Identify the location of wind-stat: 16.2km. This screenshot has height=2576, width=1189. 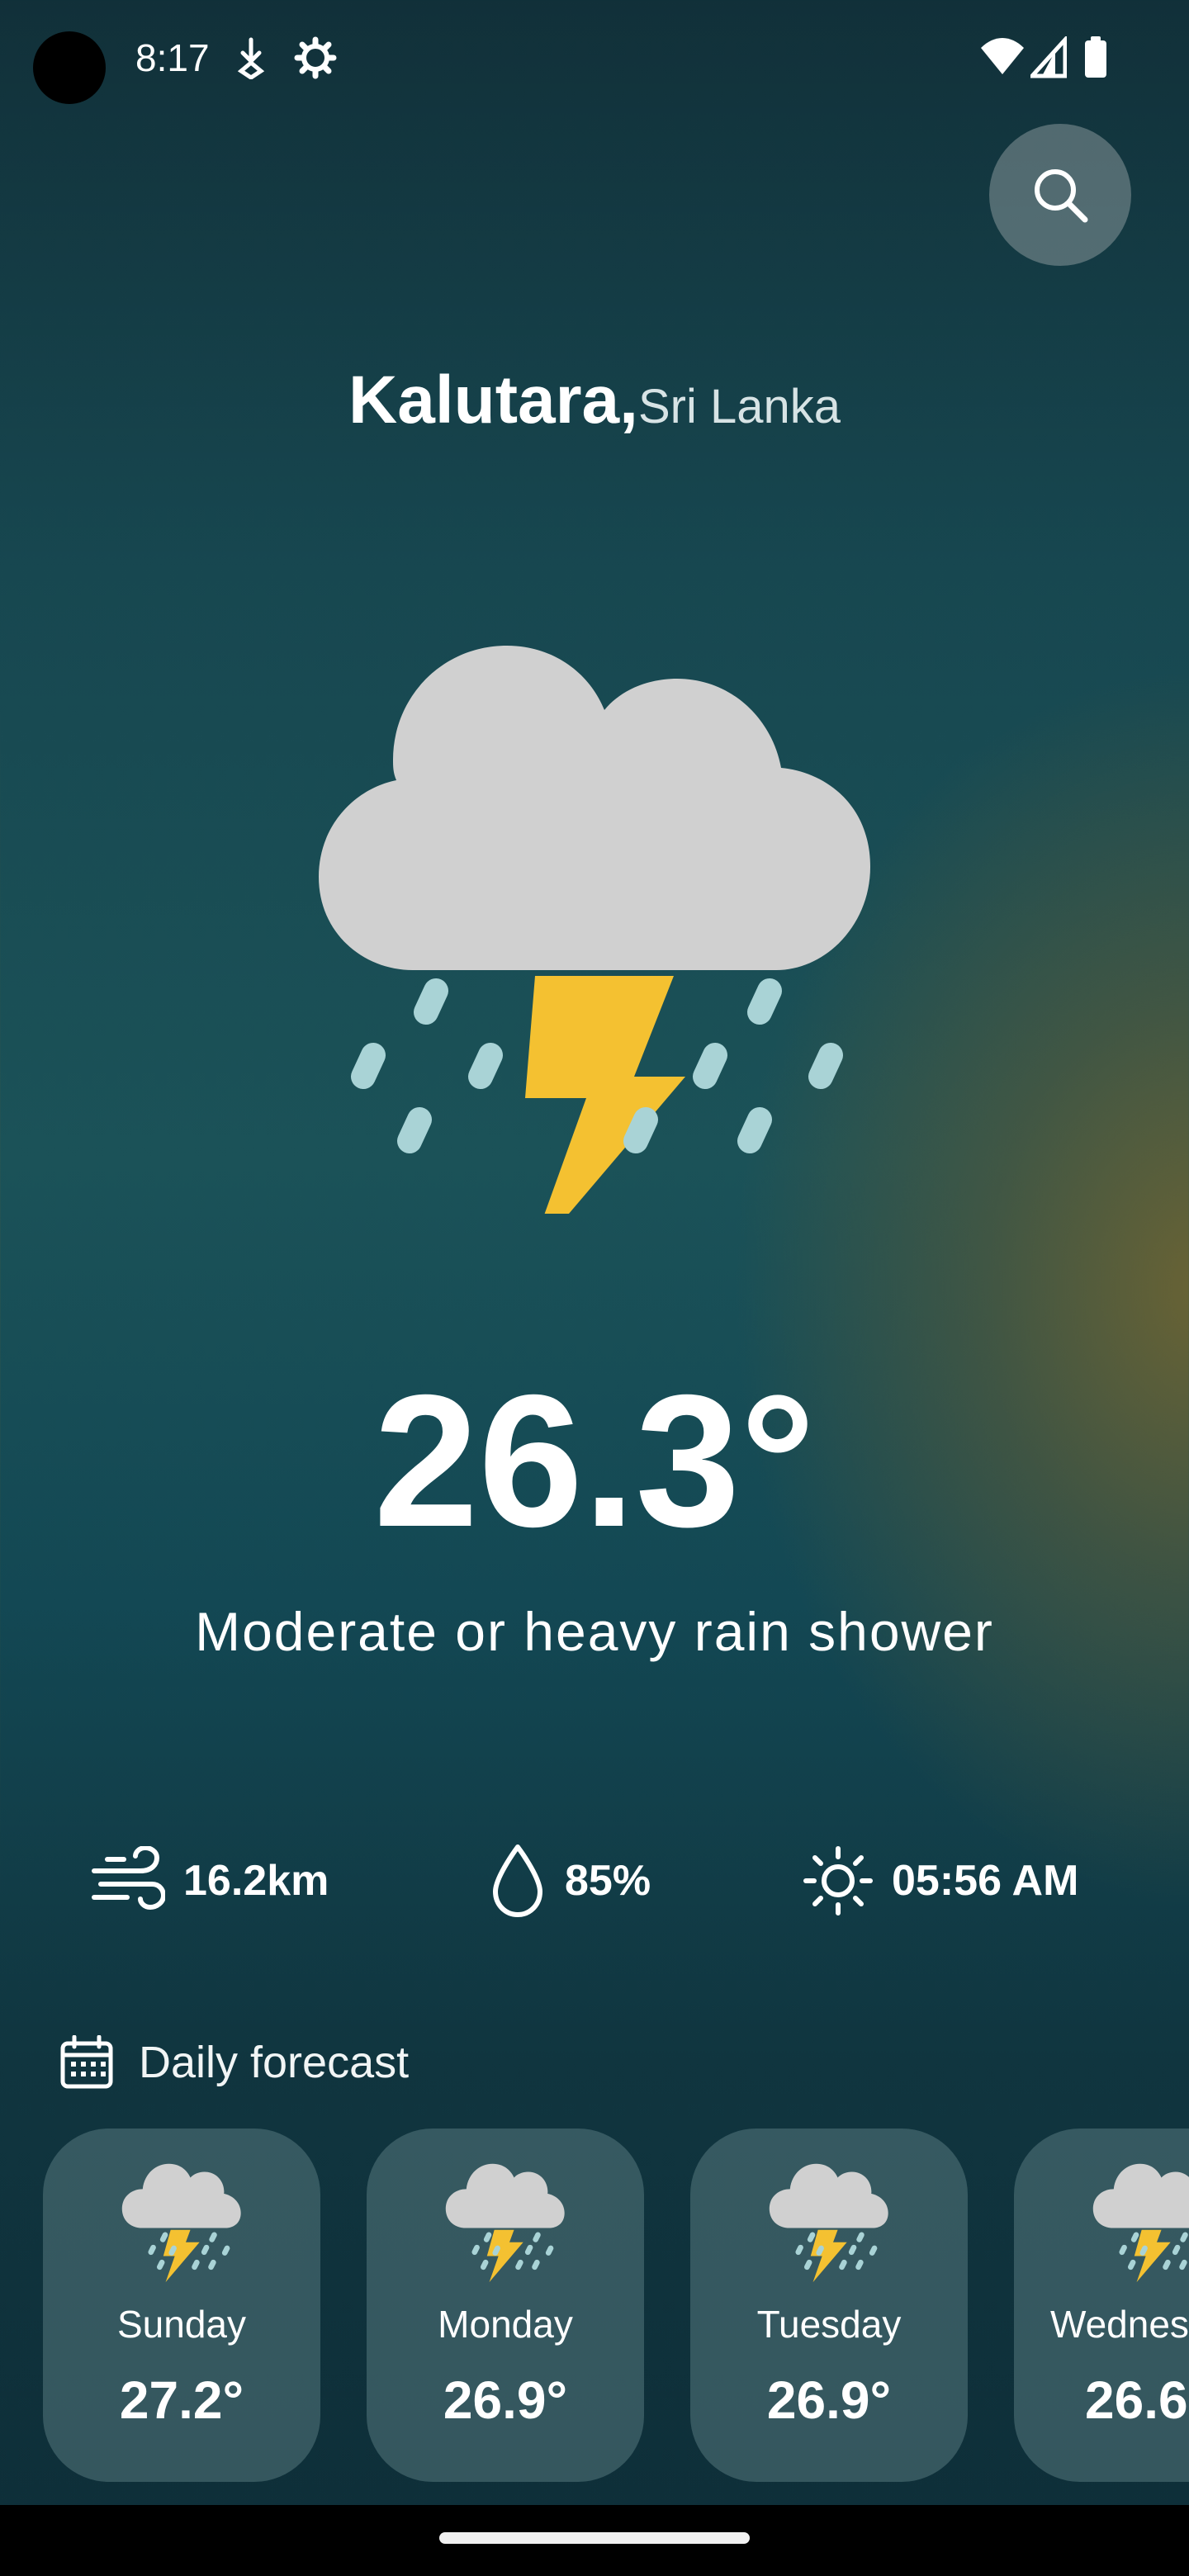
(210, 1881).